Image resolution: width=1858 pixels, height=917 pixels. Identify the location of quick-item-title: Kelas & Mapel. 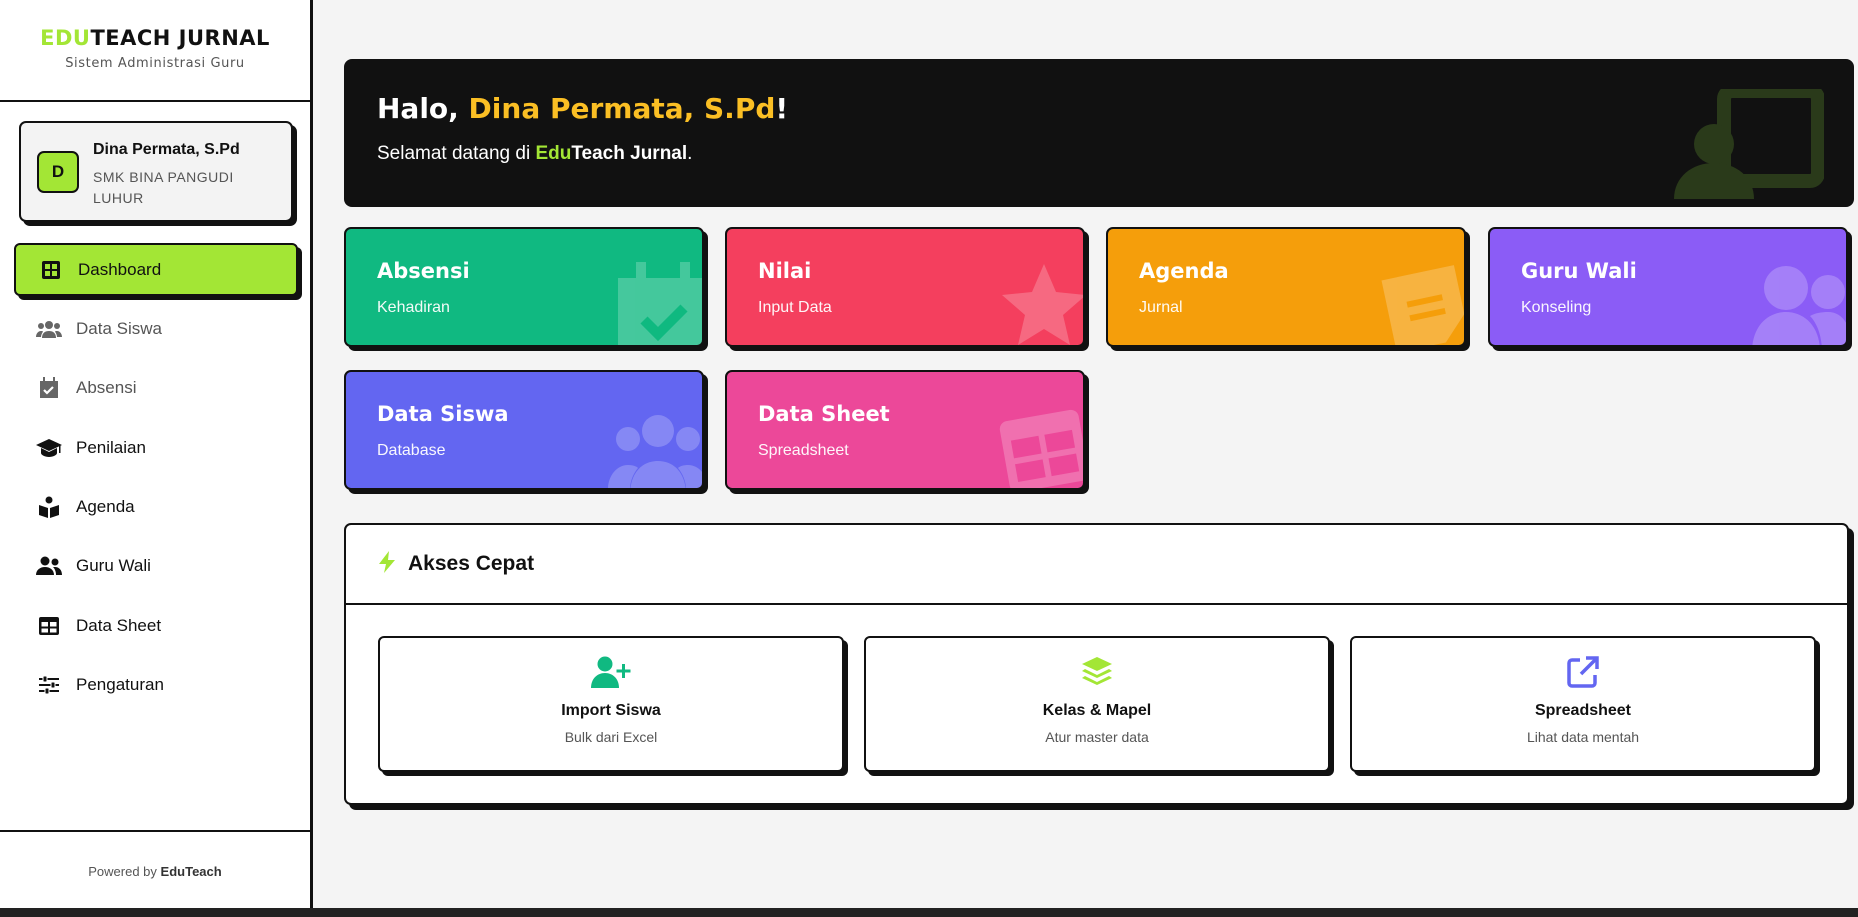
(1097, 710).